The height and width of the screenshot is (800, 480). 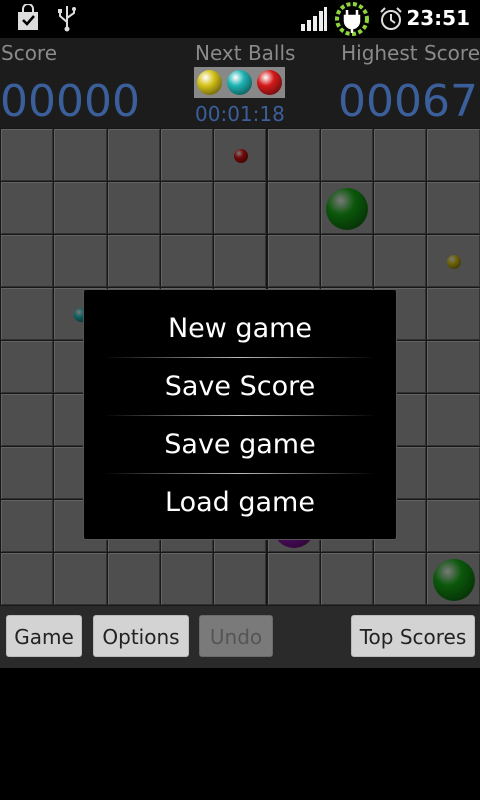 What do you see at coordinates (245, 53) in the screenshot?
I see `next-balls-label: Next Balls` at bounding box center [245, 53].